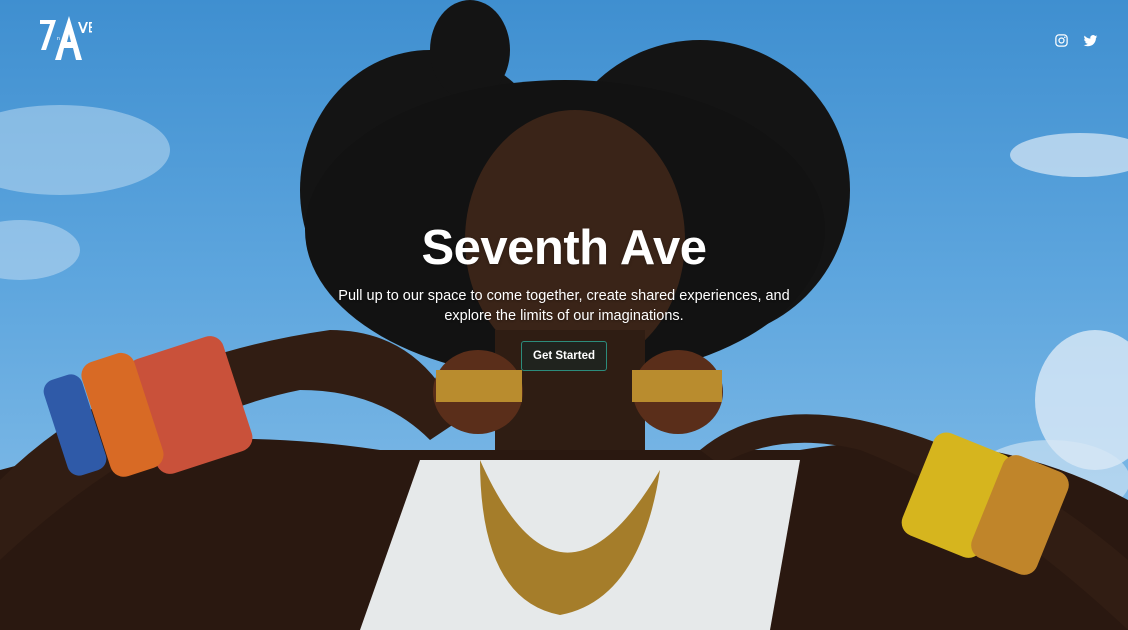 The height and width of the screenshot is (630, 1128). I want to click on hero-title: Seventh Ave, so click(564, 248).